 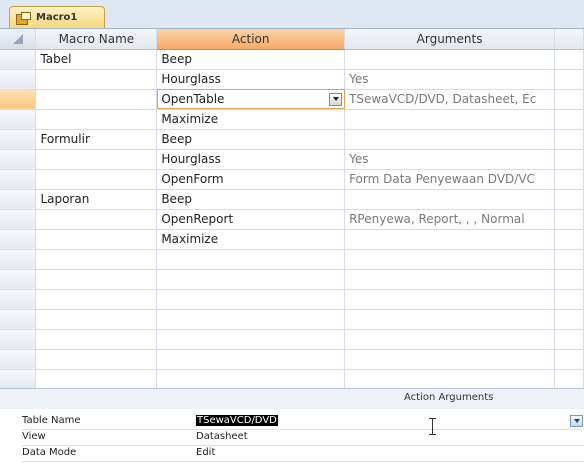 I want to click on macro-name-cell: Formulir, so click(x=96, y=139).